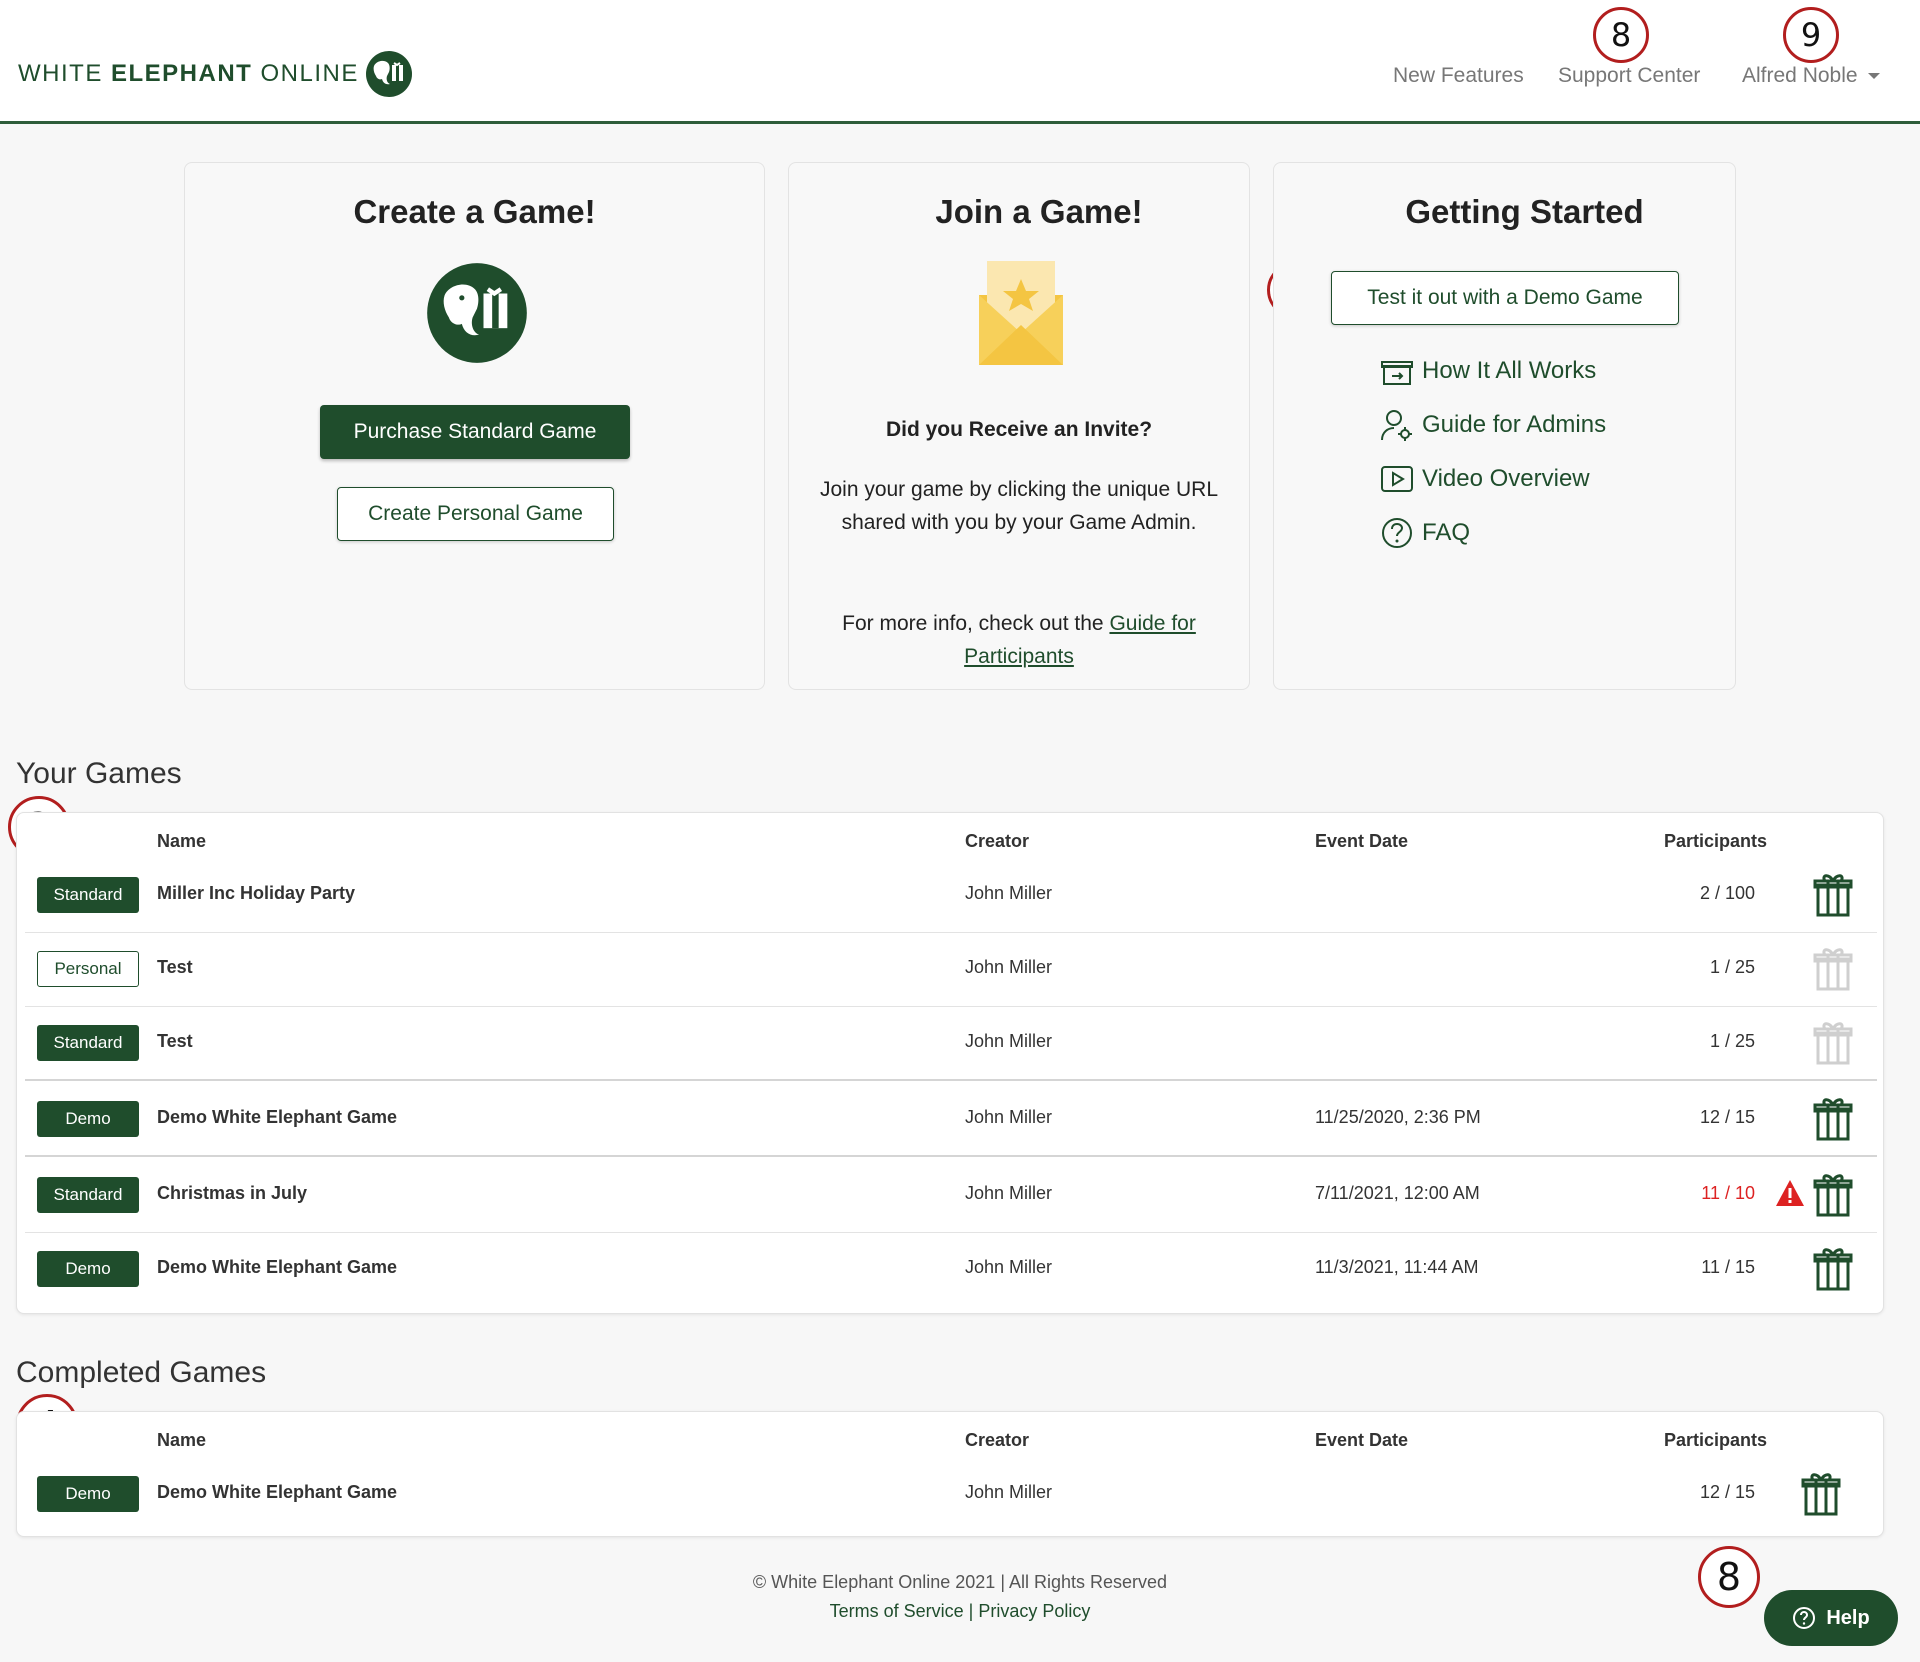  I want to click on annotation-marker: 8, so click(1621, 35).